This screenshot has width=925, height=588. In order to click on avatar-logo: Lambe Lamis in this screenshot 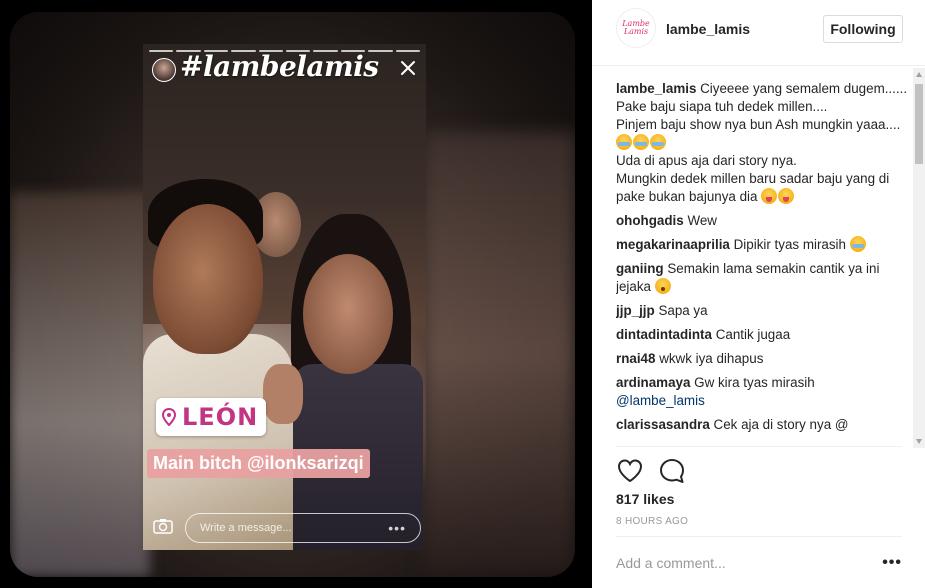, I will do `click(636, 27)`.